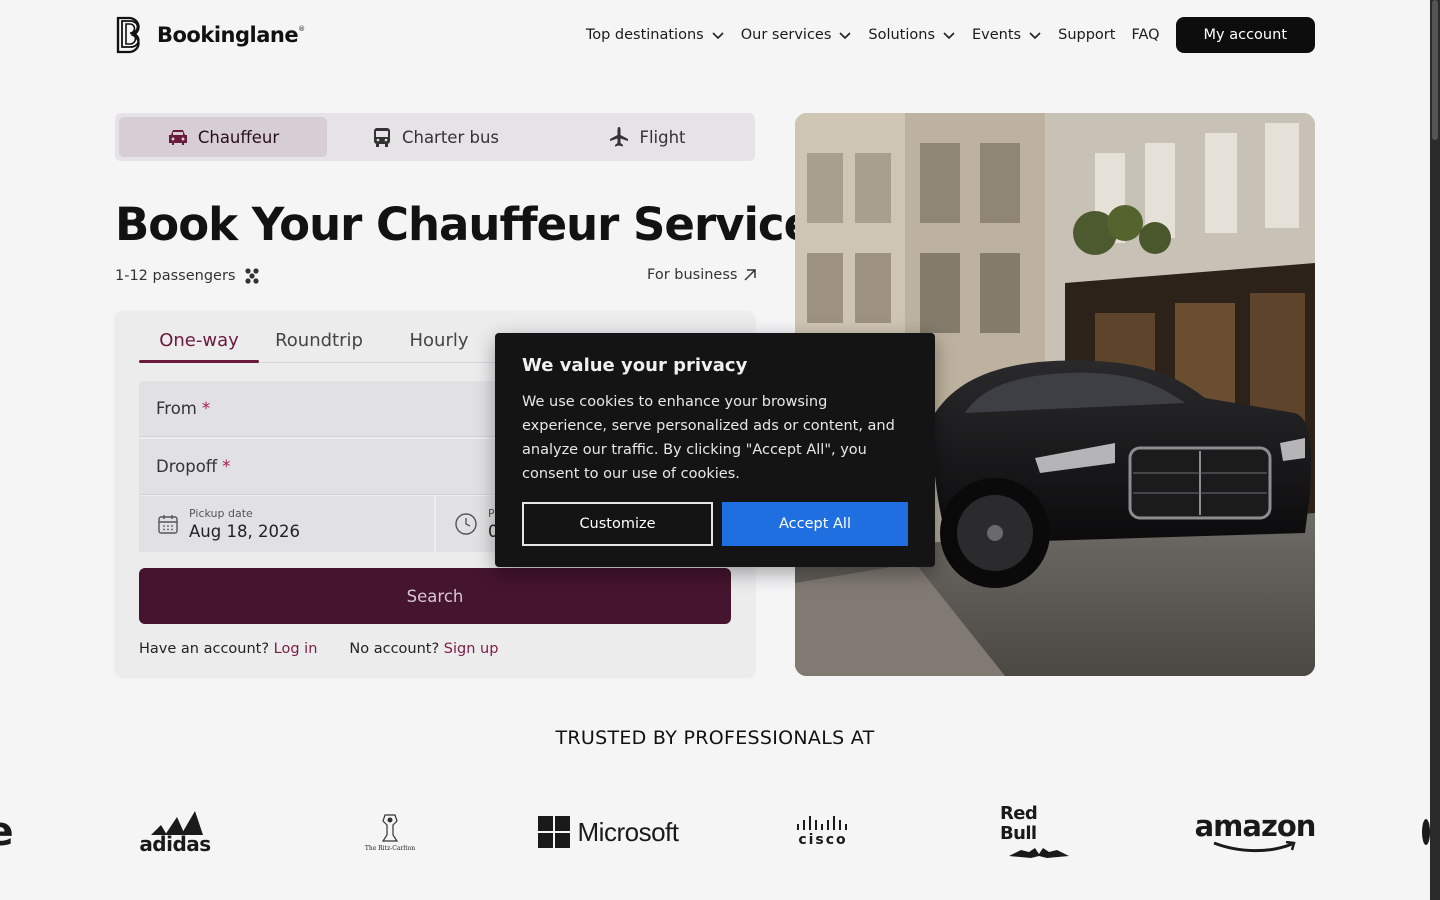 This screenshot has width=1440, height=900. What do you see at coordinates (464, 224) in the screenshot?
I see `page-title: Book Your Chauffeur Service` at bounding box center [464, 224].